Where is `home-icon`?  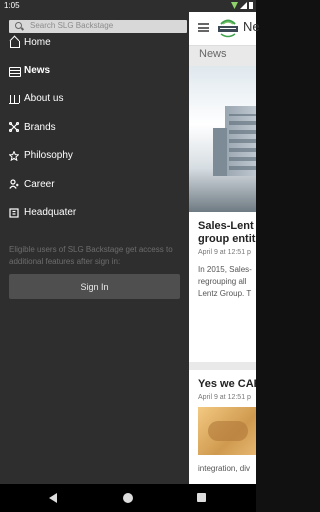 home-icon is located at coordinates (14, 43).